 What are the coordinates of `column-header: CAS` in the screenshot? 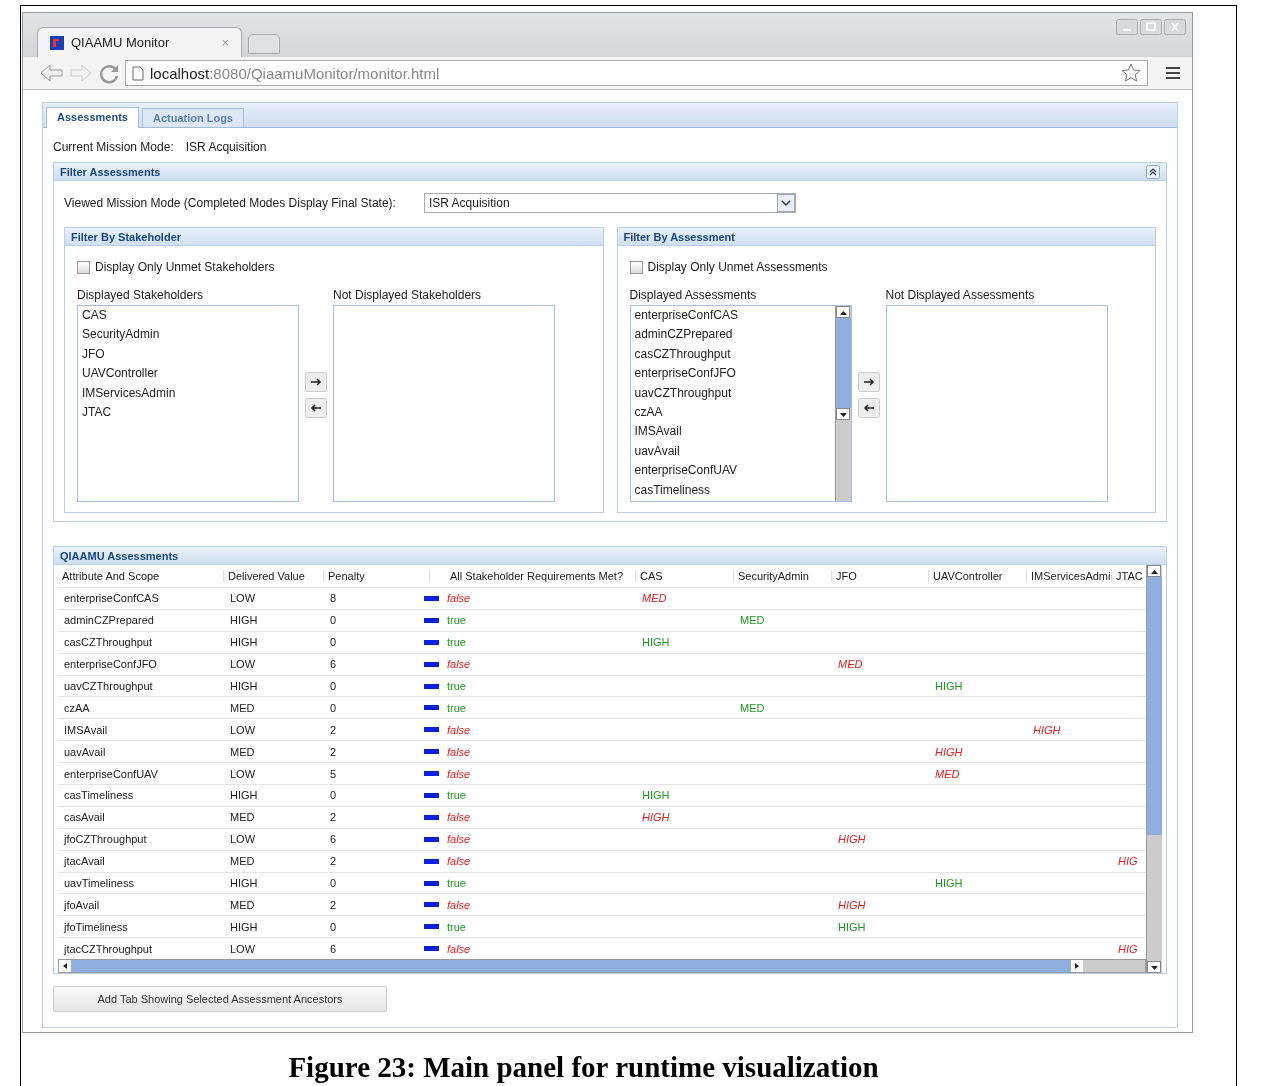 It's located at (685, 576).